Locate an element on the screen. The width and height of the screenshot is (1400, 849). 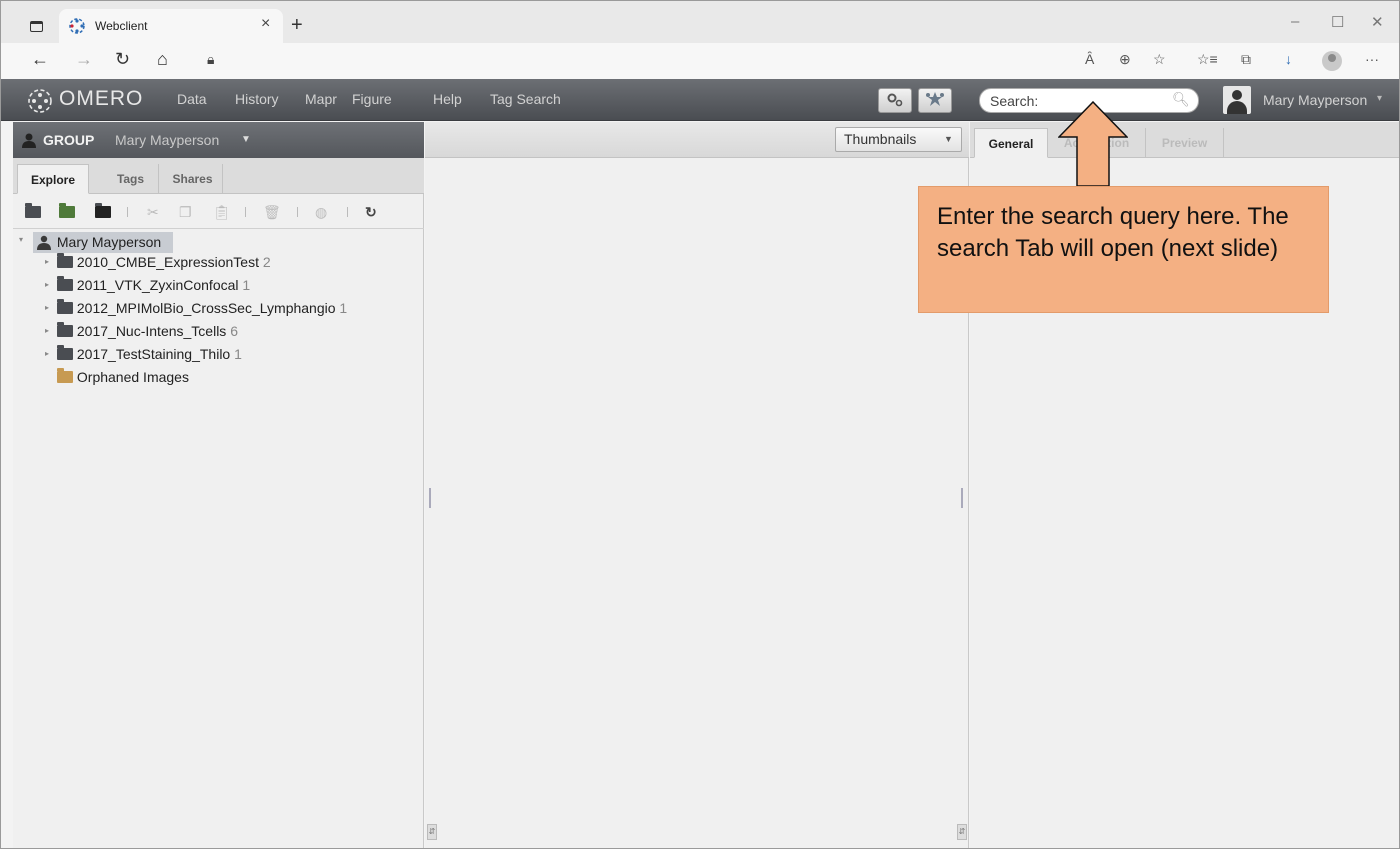
center-toolbar: Thumbnails ▼ is located at coordinates (697, 140).